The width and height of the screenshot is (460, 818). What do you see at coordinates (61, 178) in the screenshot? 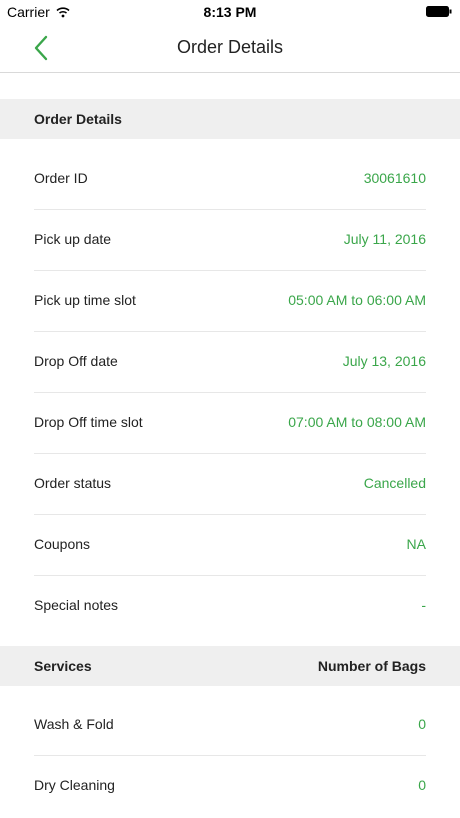
I see `row-label: Order ID` at bounding box center [61, 178].